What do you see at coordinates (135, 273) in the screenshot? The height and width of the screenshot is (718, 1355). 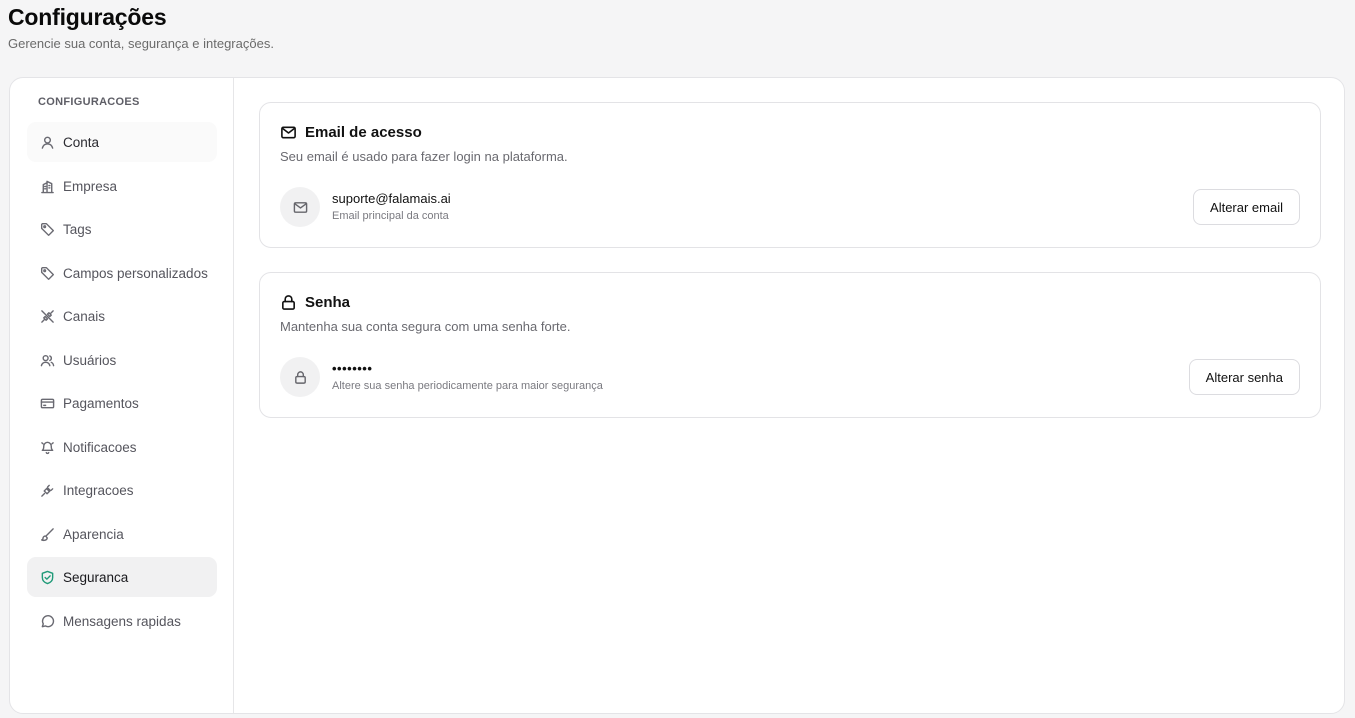 I see `sidebar-item-label: Campos personalizados` at bounding box center [135, 273].